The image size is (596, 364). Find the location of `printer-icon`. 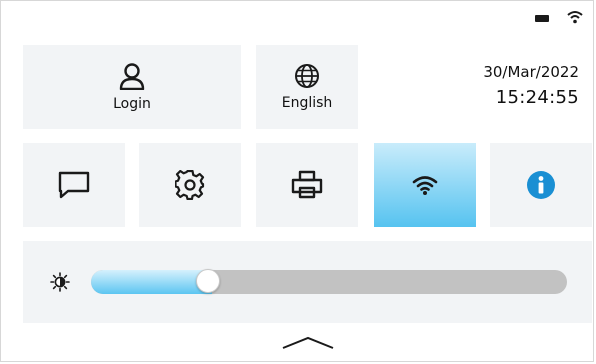

printer-icon is located at coordinates (307, 184).